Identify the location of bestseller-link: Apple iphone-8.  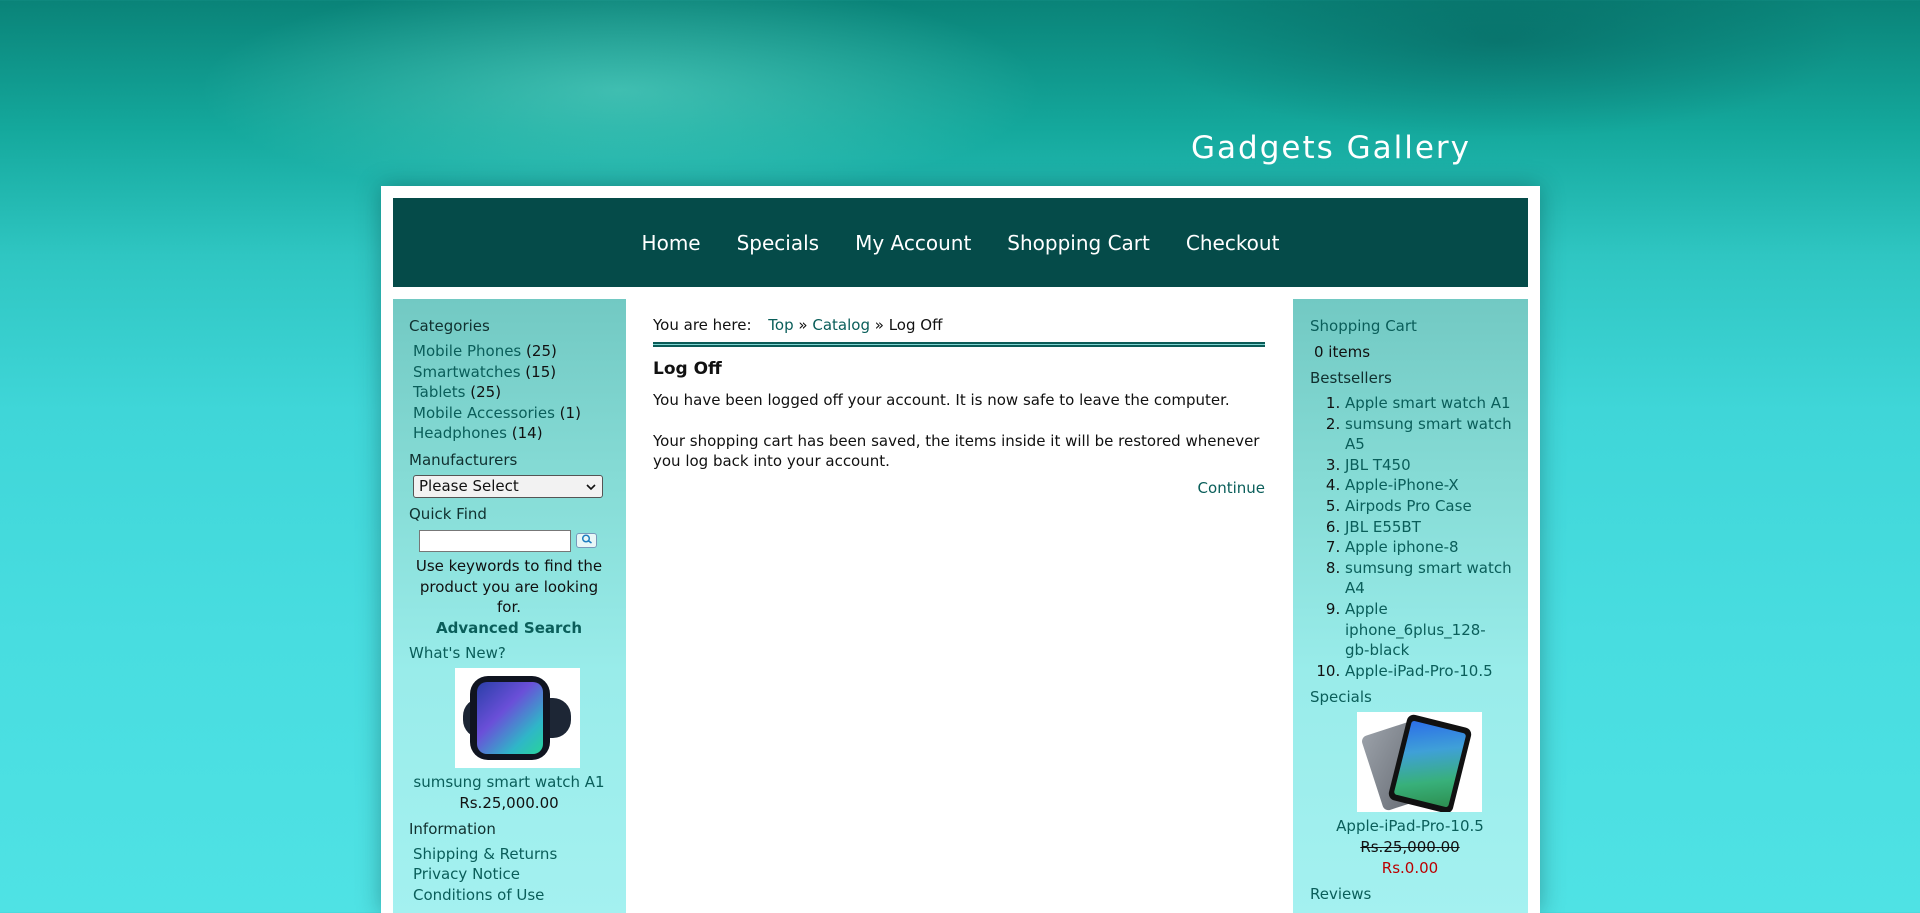
(1402, 547).